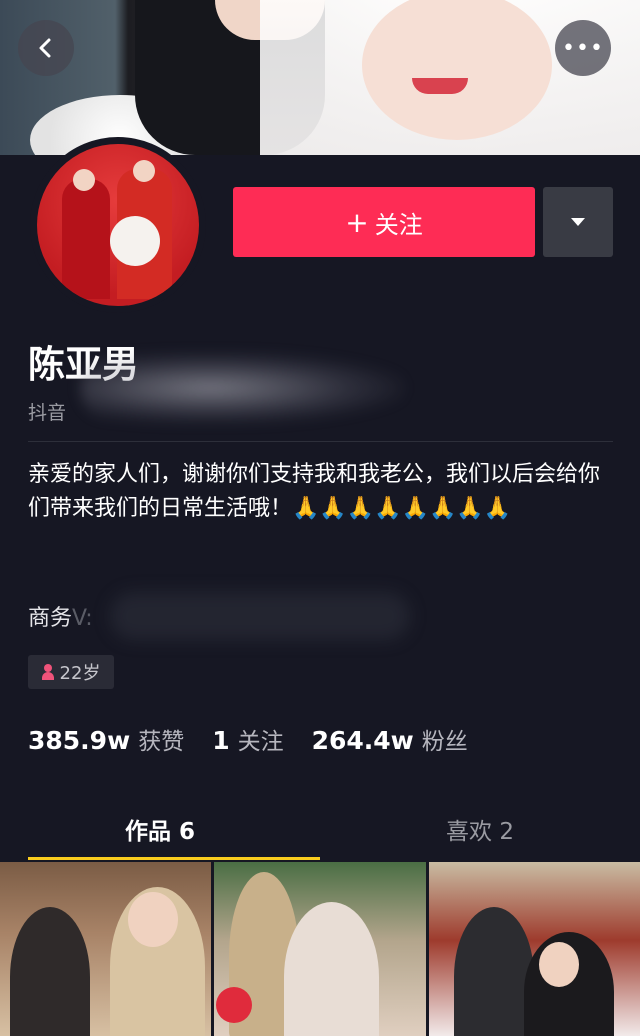  What do you see at coordinates (362, 740) in the screenshot?
I see `stat-value: 264.4w` at bounding box center [362, 740].